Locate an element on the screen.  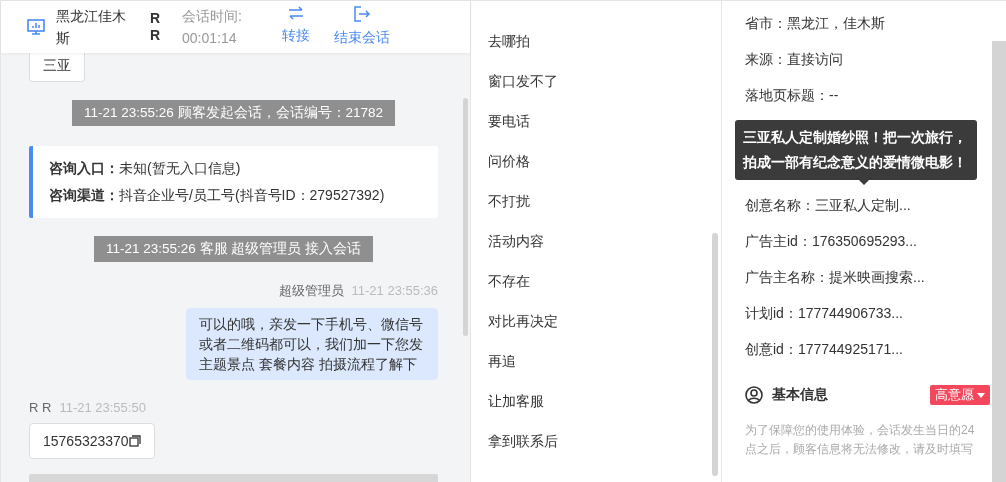
end-session-button: 结束会话 is located at coordinates (362, 27).